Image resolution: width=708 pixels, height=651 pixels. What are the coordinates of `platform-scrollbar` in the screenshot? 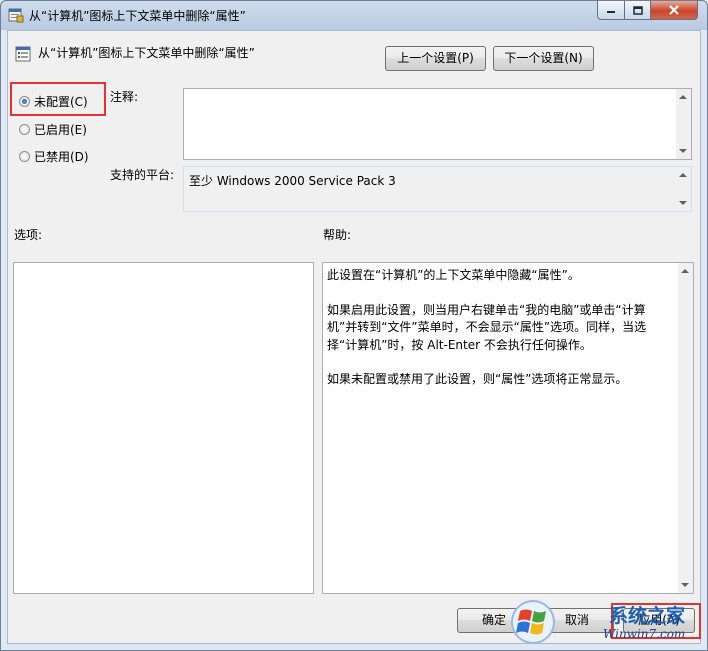 It's located at (683, 189).